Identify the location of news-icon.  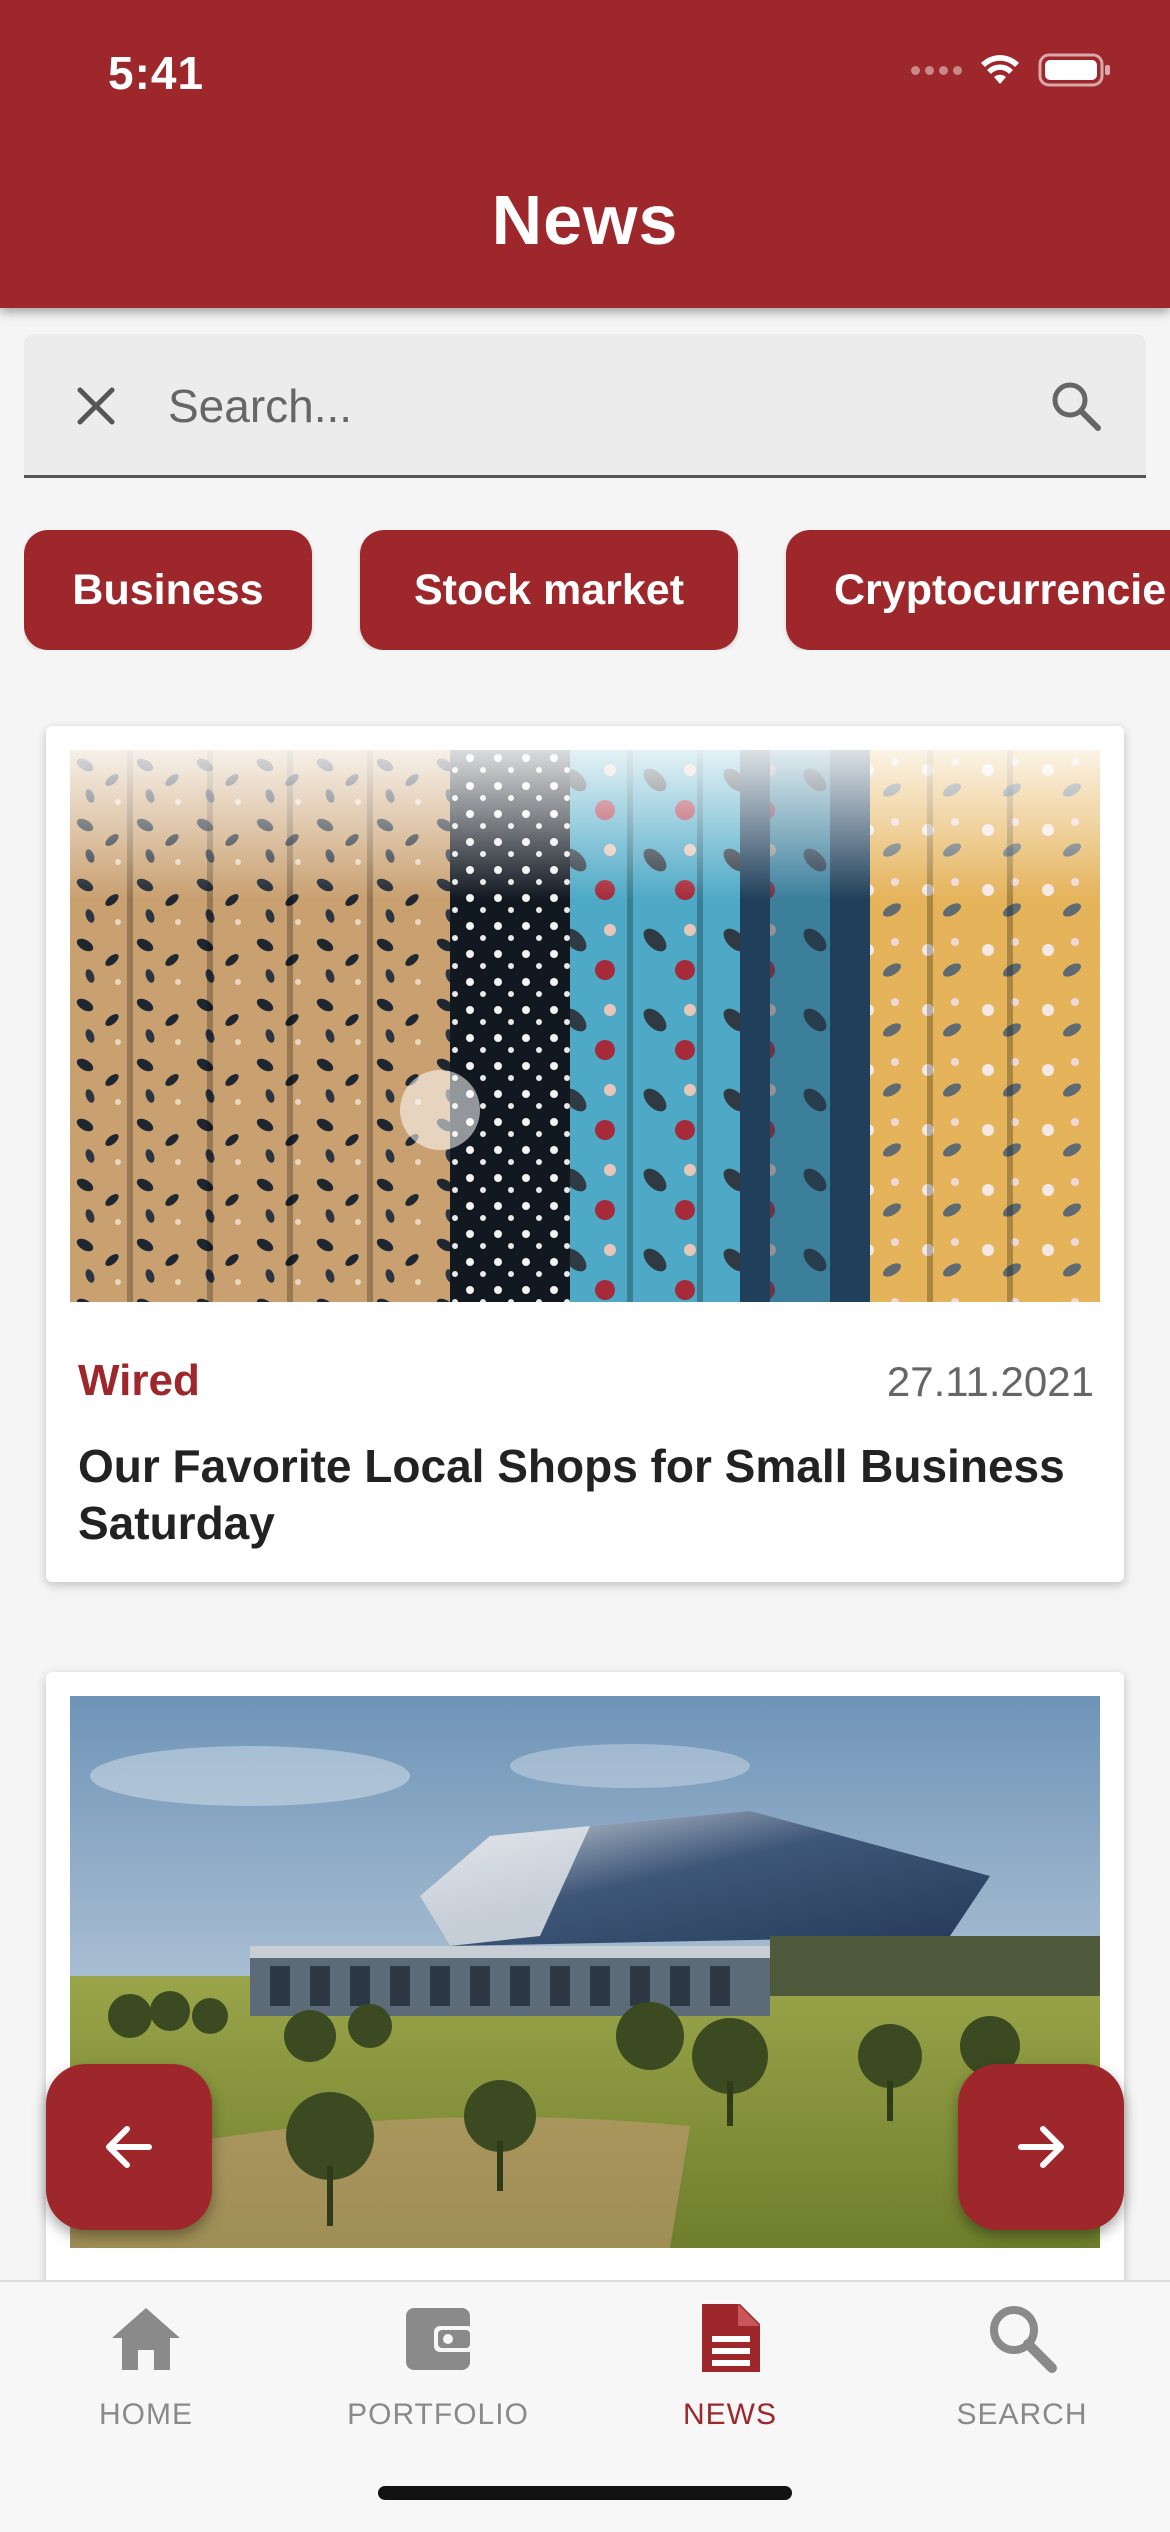
(731, 2338).